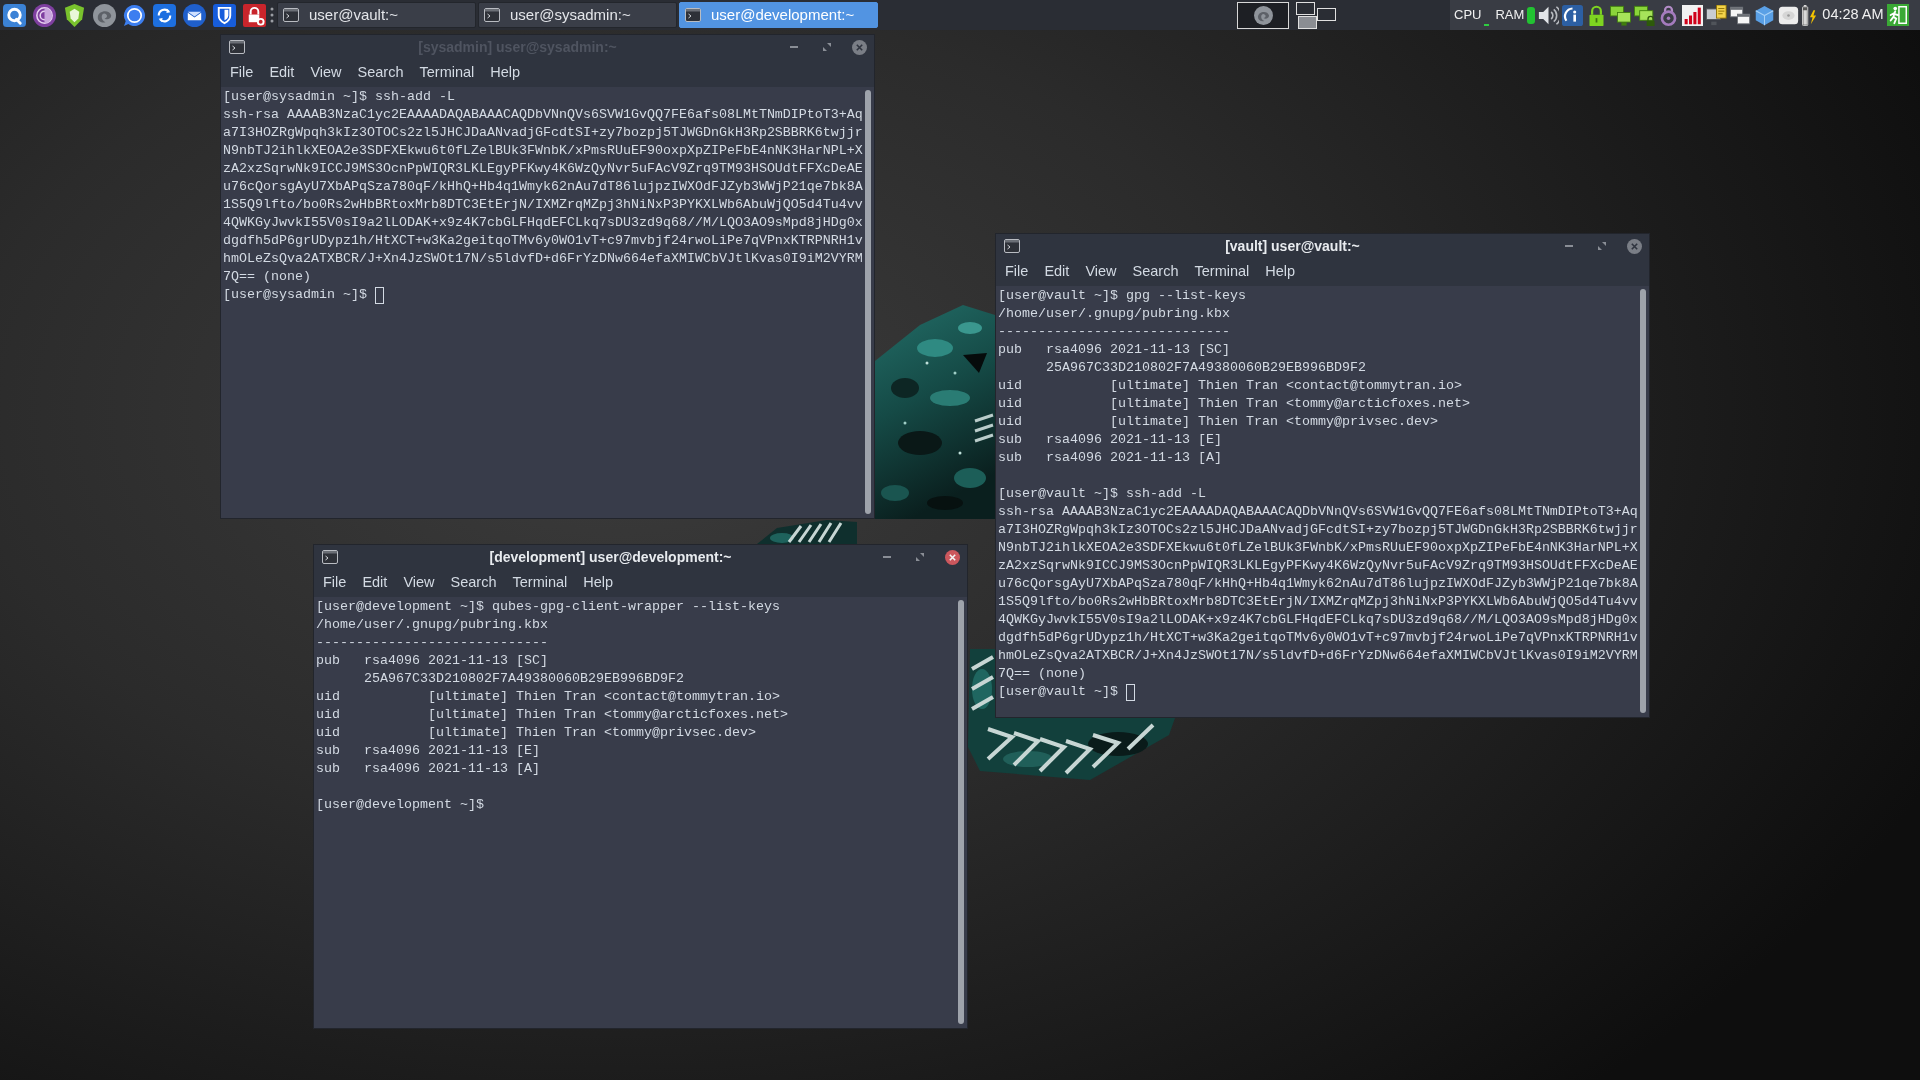 This screenshot has width=1920, height=1080. Describe the element at coordinates (1102, 494) in the screenshot. I see `terminal-line: [user@vault ~]$ ssh-add -L` at that location.